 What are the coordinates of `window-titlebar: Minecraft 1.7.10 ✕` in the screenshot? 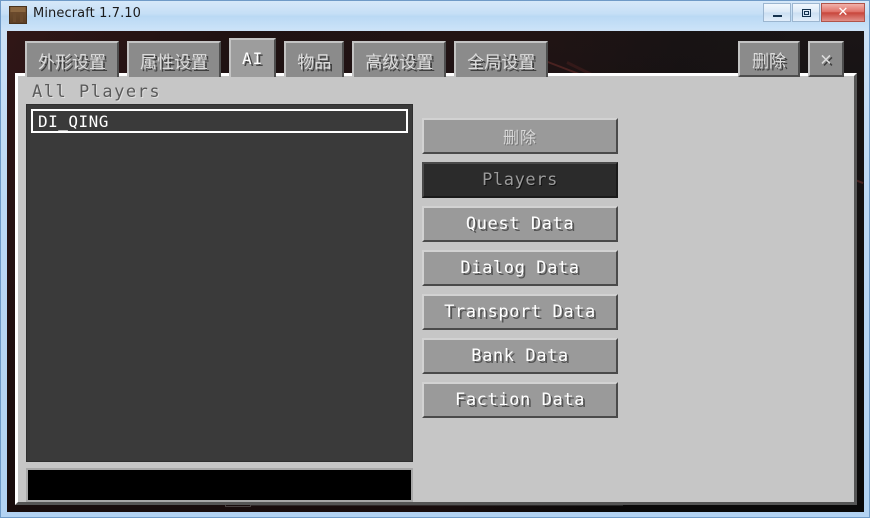 It's located at (435, 15).